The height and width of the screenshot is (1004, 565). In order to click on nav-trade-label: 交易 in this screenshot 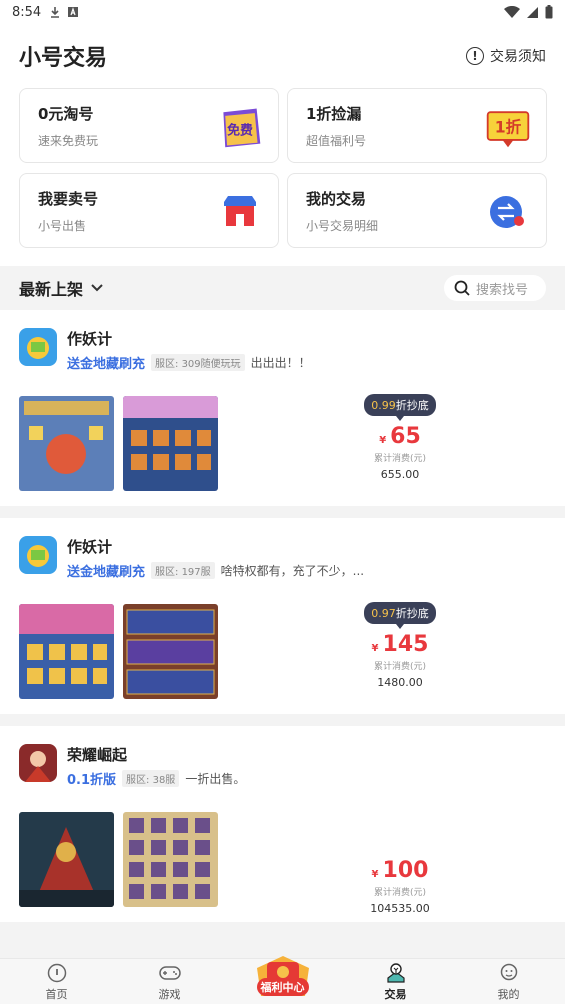, I will do `click(395, 994)`.